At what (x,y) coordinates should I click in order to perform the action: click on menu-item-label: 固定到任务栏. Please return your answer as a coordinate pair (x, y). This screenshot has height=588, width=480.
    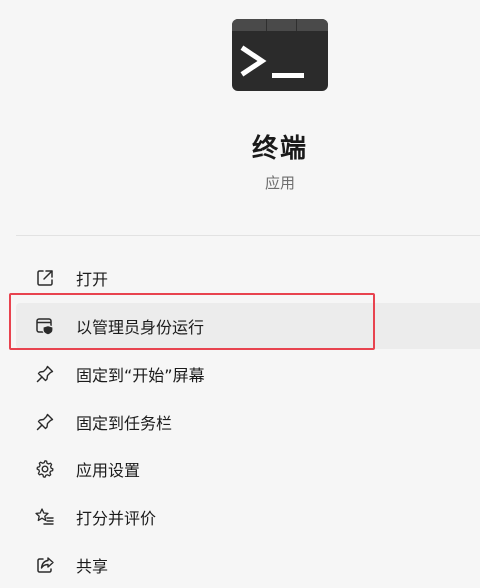
    Looking at the image, I should click on (124, 423).